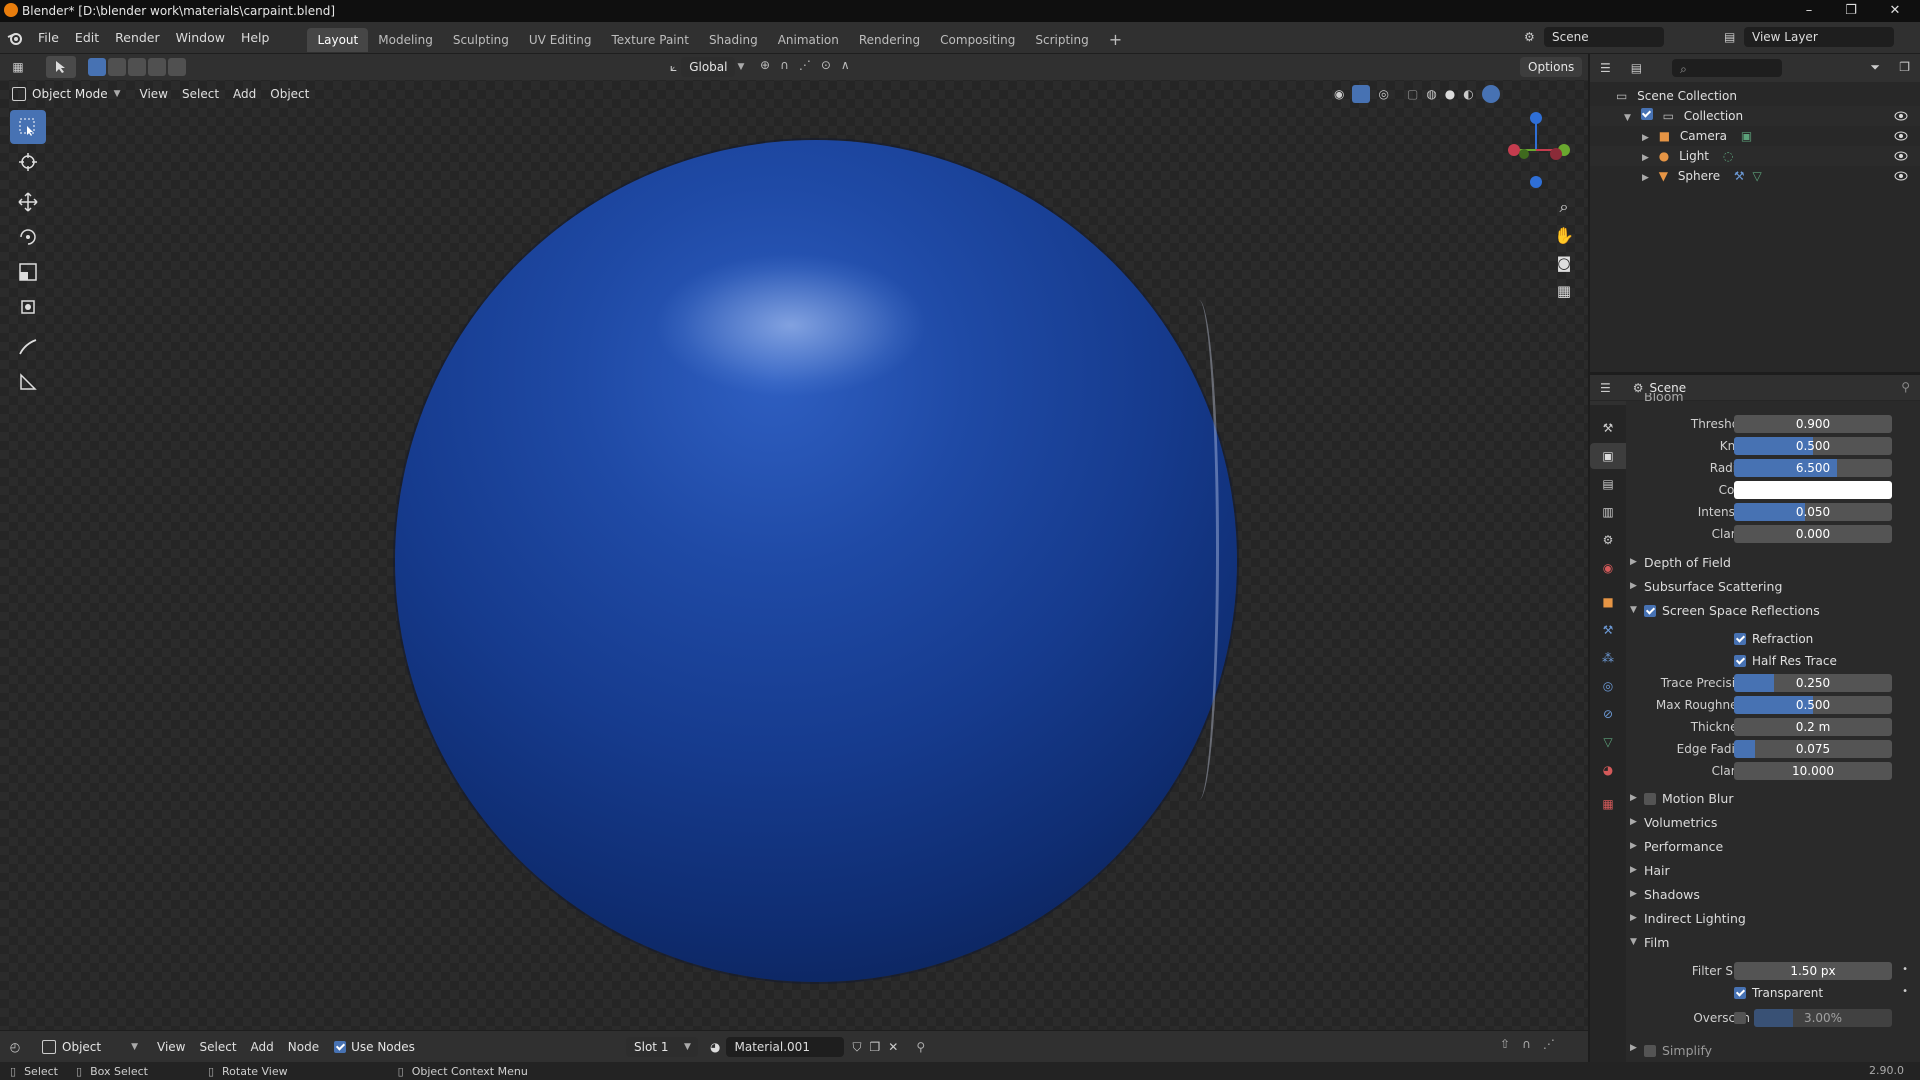 Image resolution: width=1920 pixels, height=1080 pixels. What do you see at coordinates (1740, 1018) in the screenshot?
I see `overscan-checkbox` at bounding box center [1740, 1018].